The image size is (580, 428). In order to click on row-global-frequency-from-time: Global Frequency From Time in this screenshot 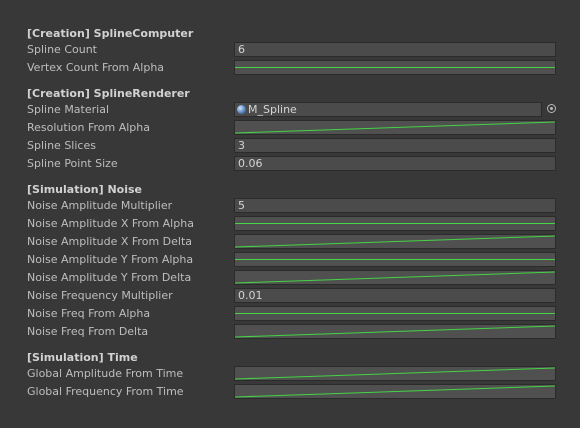, I will do `click(292, 392)`.